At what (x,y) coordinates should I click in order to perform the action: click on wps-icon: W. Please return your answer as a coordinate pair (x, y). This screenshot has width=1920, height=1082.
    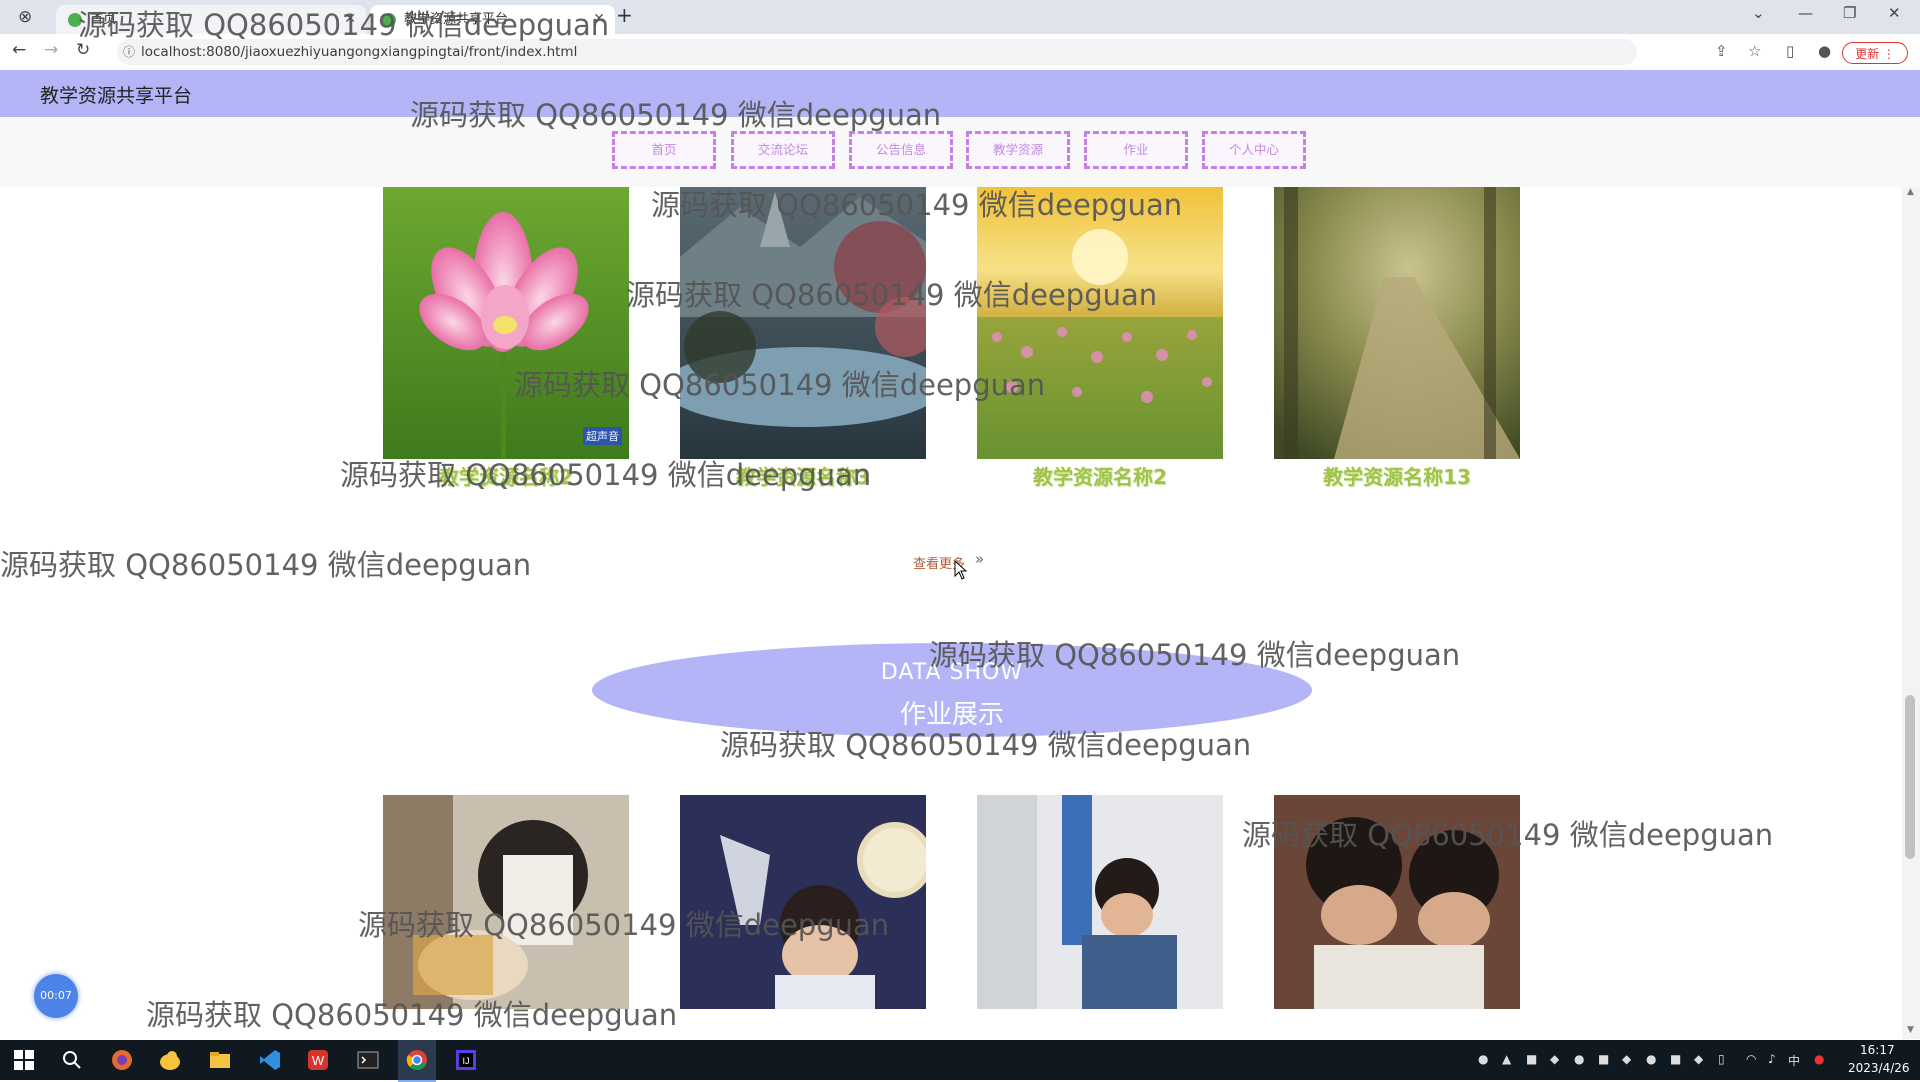
    Looking at the image, I should click on (318, 1060).